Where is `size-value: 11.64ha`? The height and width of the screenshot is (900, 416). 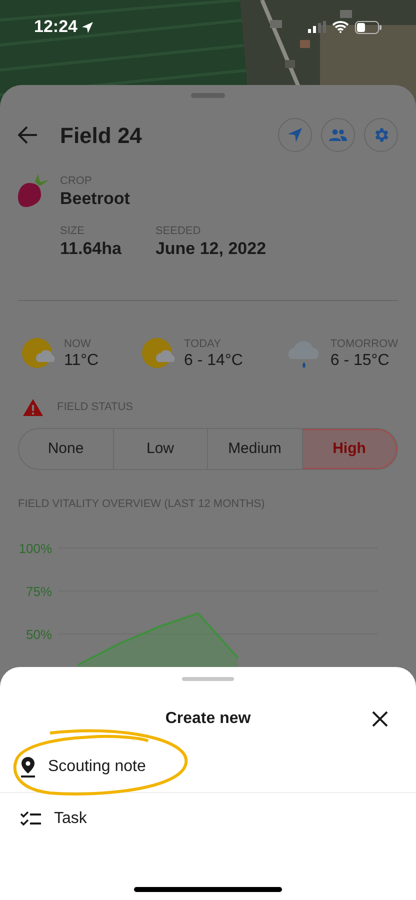 size-value: 11.64ha is located at coordinates (91, 249).